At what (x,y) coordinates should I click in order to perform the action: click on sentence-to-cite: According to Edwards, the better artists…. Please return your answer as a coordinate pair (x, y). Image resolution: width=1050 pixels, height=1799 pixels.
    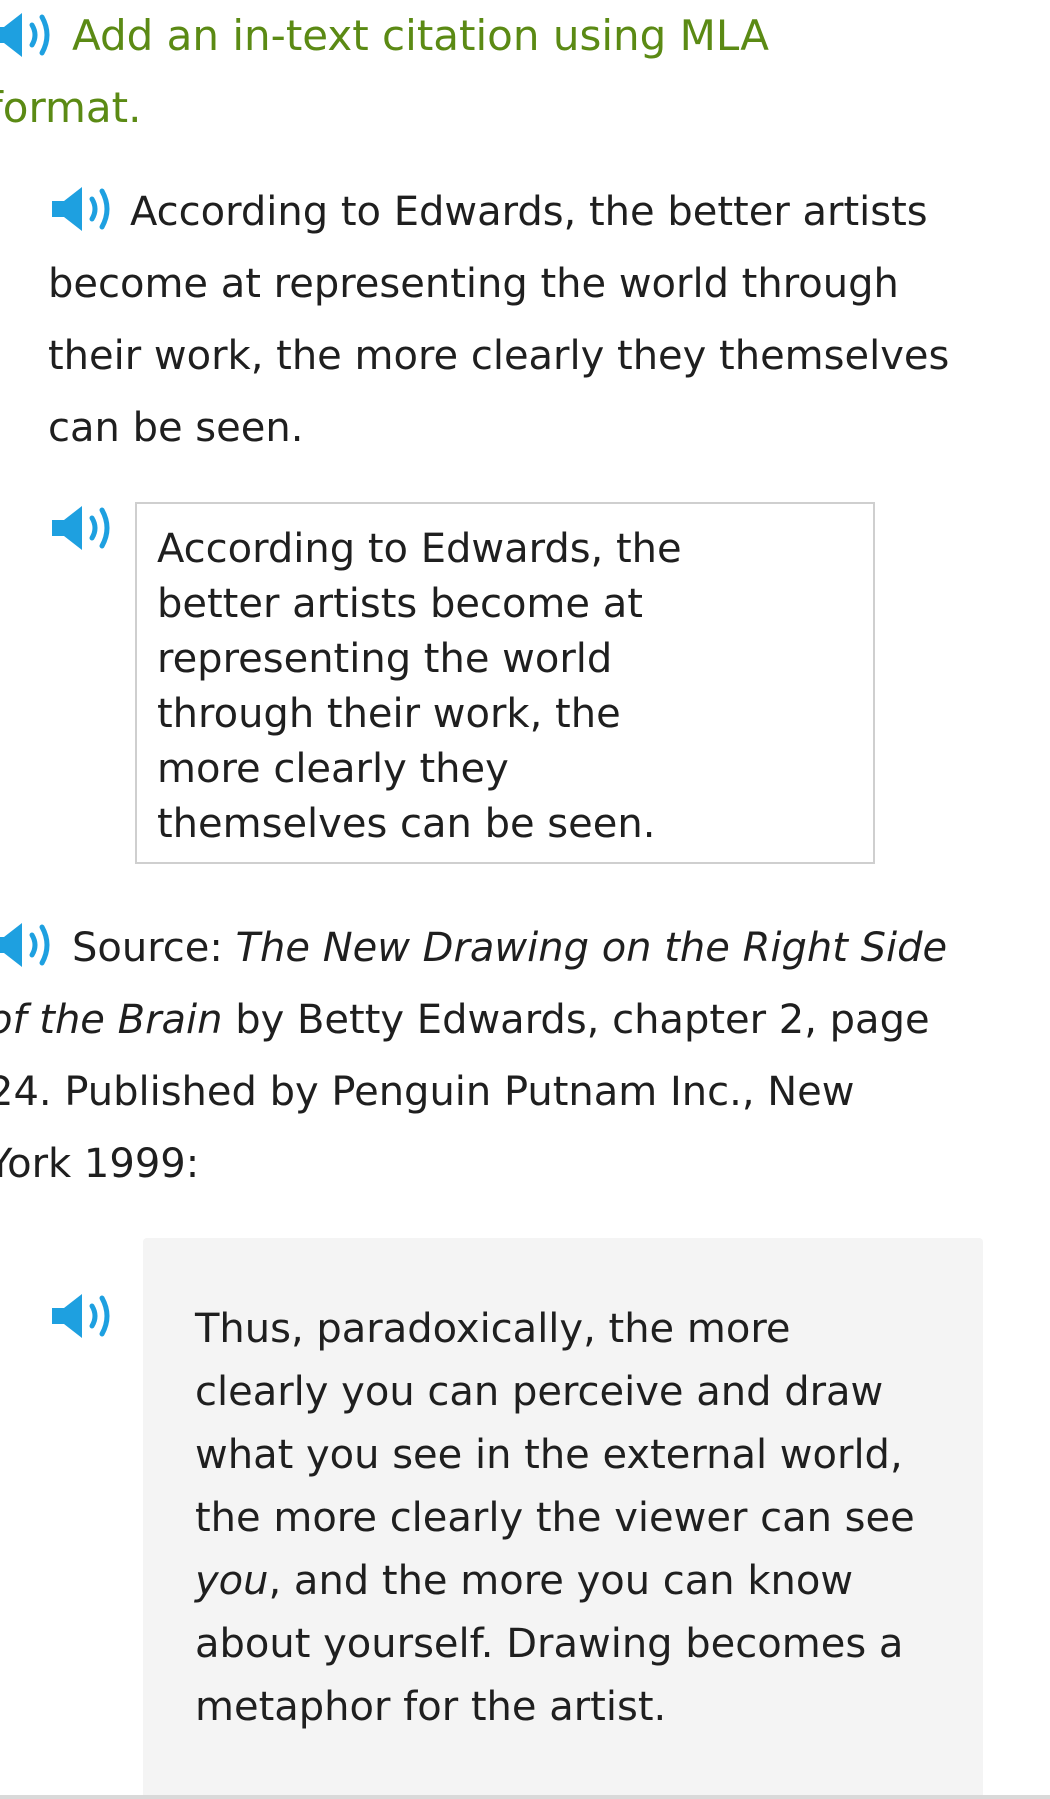
    Looking at the image, I should click on (508, 320).